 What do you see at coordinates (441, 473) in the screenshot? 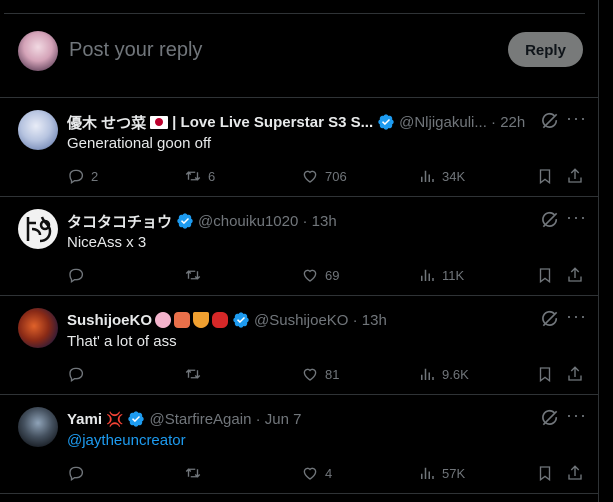
I see `views-action: 57K` at bounding box center [441, 473].